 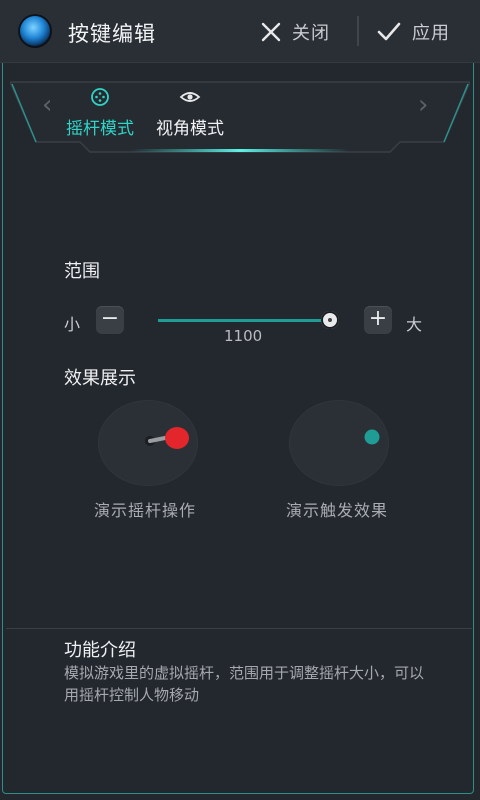 I want to click on intro-description: 模拟游戏里的虚拟摇杆，范围用于调整摇杆大小，可以用摇杆控制人物移动, so click(x=244, y=684).